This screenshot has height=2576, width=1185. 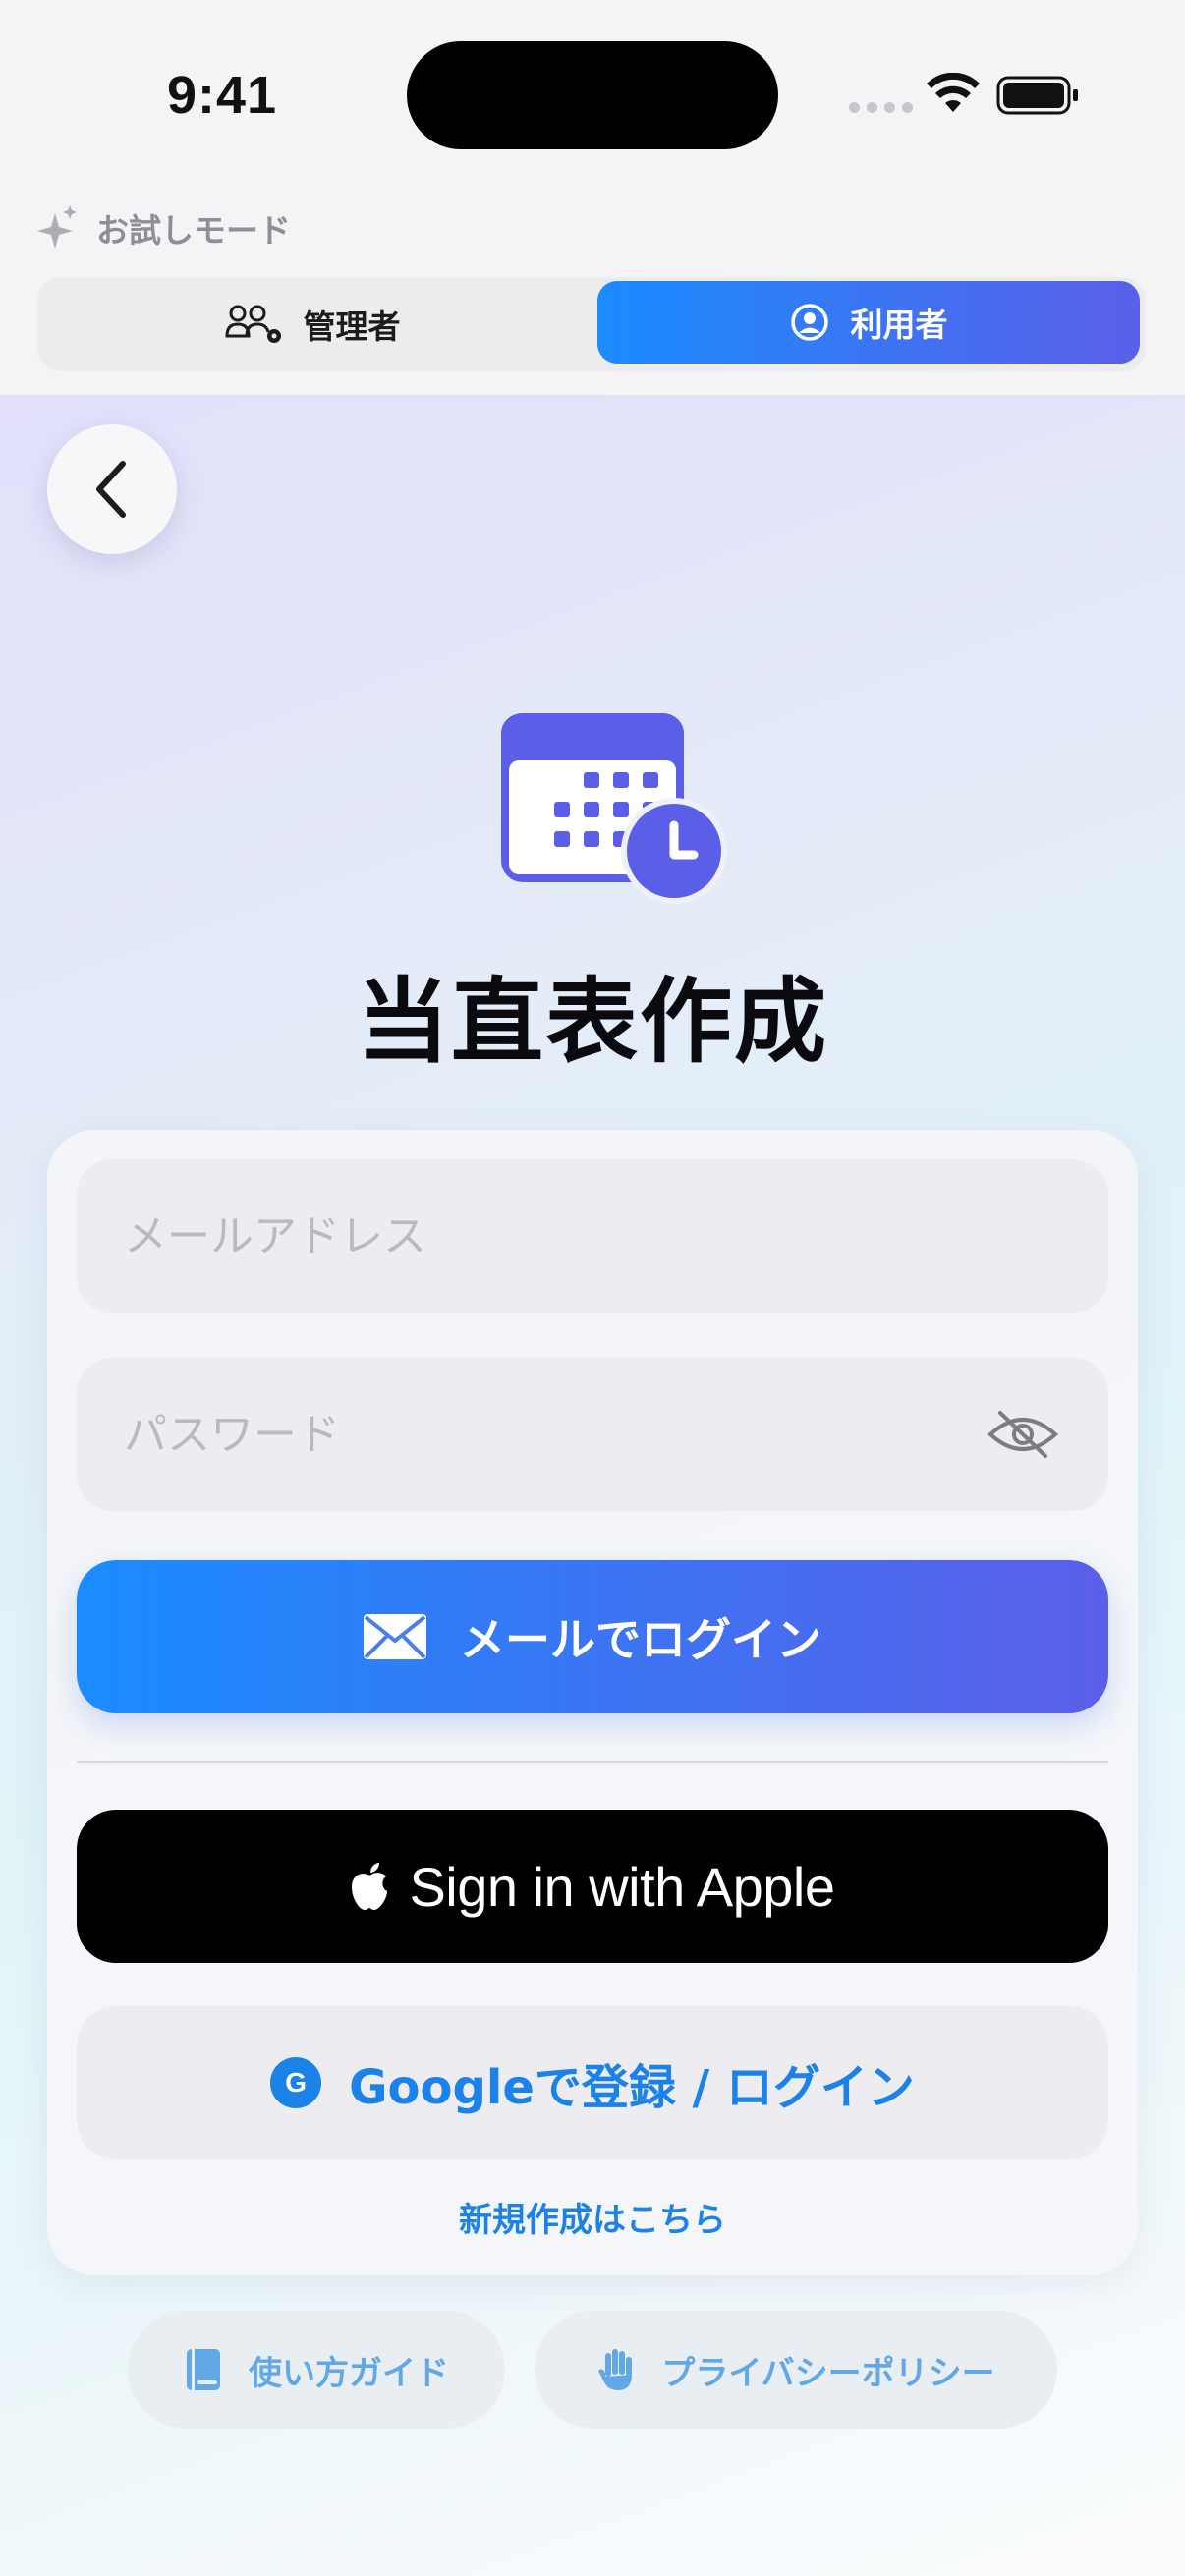 I want to click on dynamic-island, so click(x=592, y=95).